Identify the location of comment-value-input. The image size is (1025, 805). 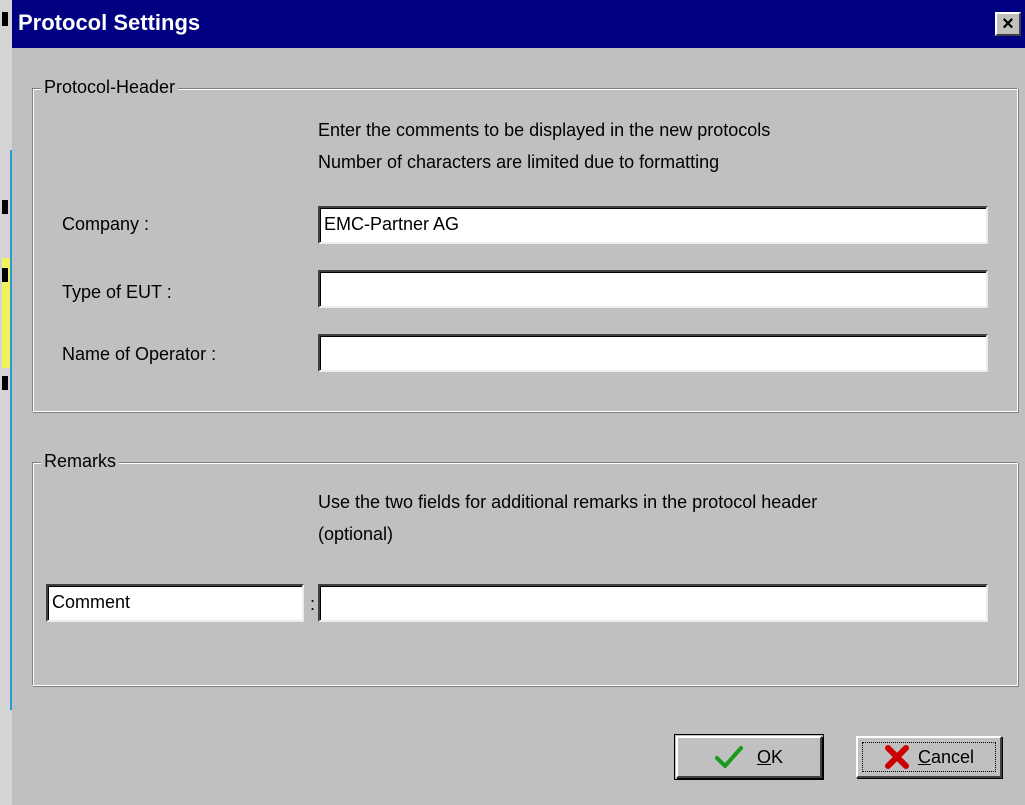
(653, 603).